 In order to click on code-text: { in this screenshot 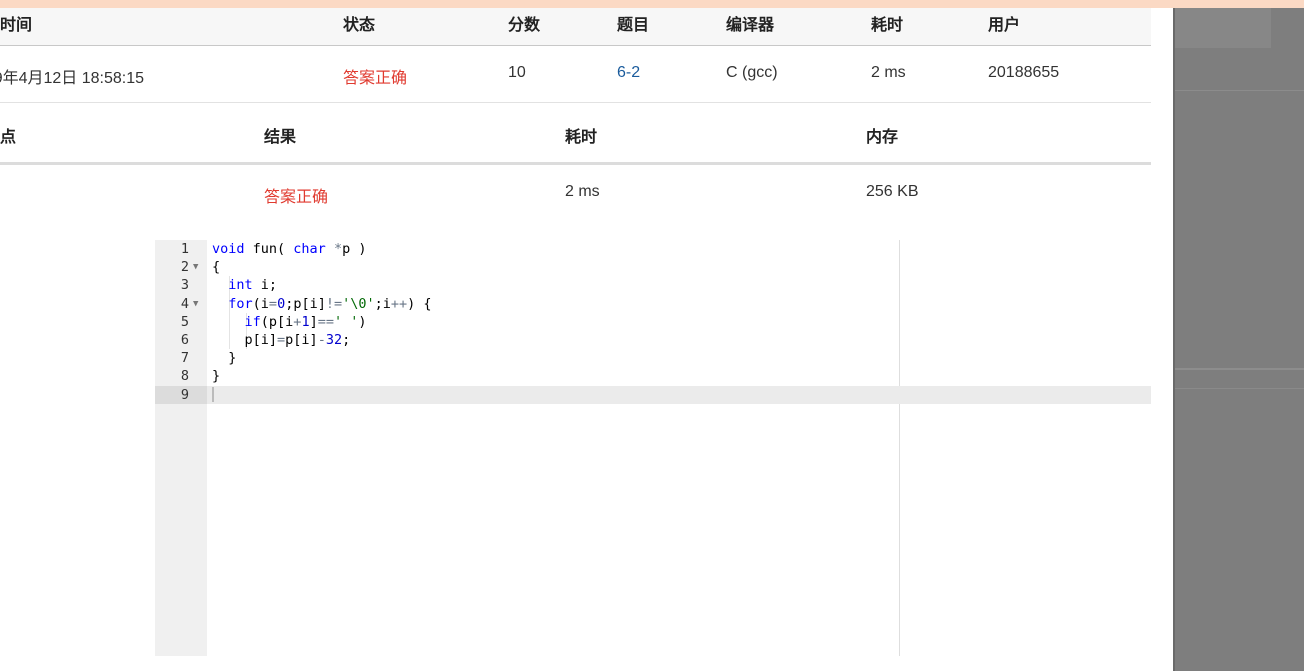, I will do `click(216, 267)`.